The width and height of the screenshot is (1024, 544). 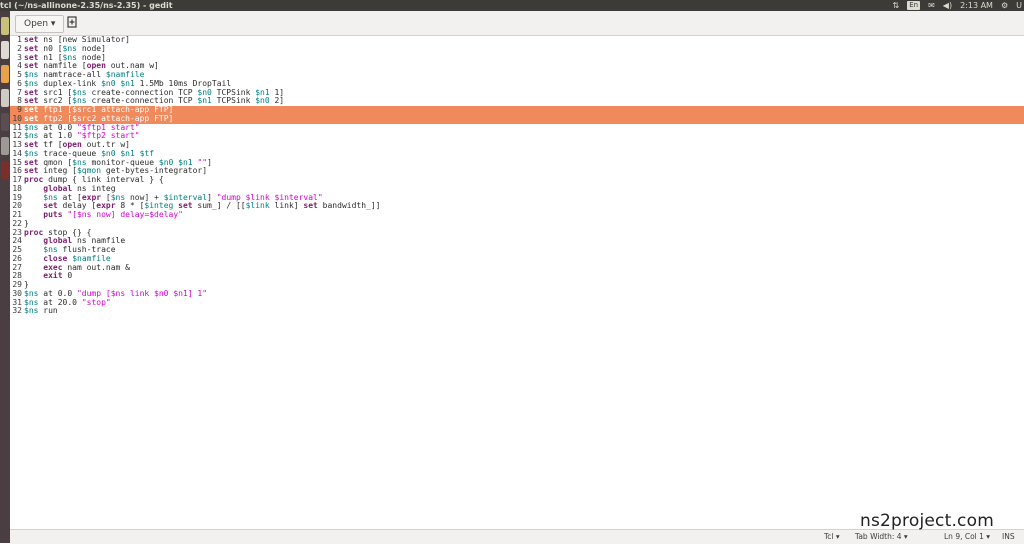 What do you see at coordinates (517, 58) in the screenshot?
I see `code-line: 3 set n1 [$ns node]` at bounding box center [517, 58].